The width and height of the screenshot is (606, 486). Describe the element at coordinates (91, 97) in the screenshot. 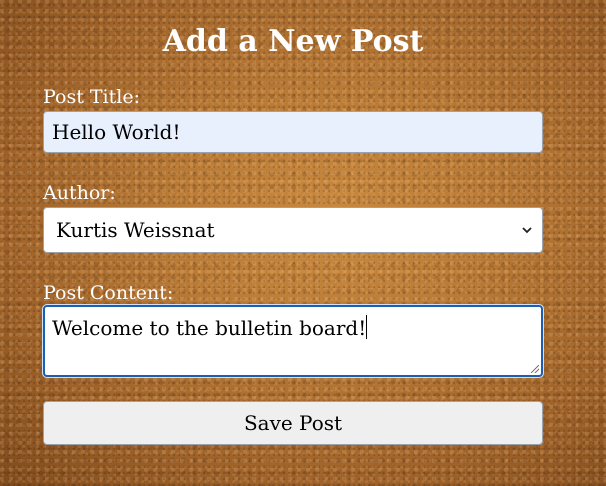

I see `post-title-label: Post Title:` at that location.